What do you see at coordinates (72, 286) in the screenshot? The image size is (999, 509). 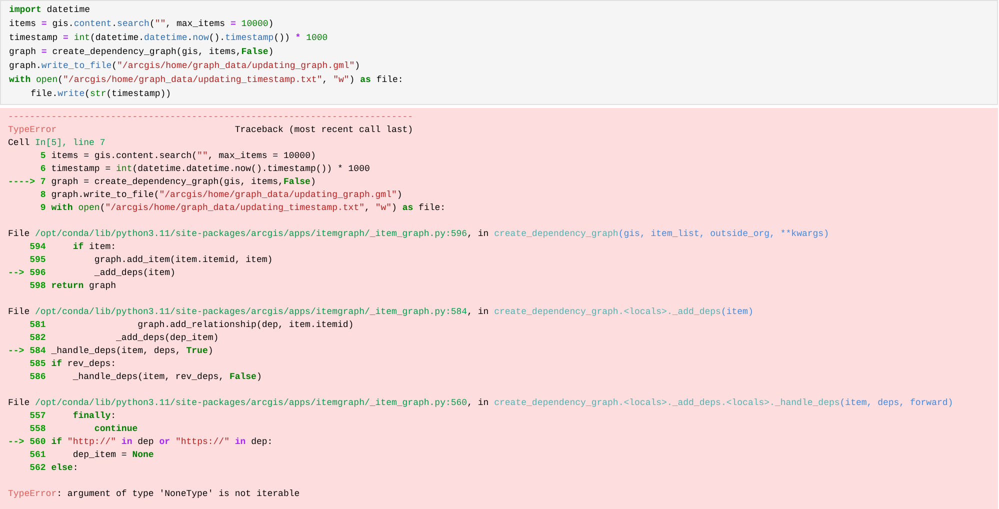 I see `traceback-line: 598 return graph` at bounding box center [72, 286].